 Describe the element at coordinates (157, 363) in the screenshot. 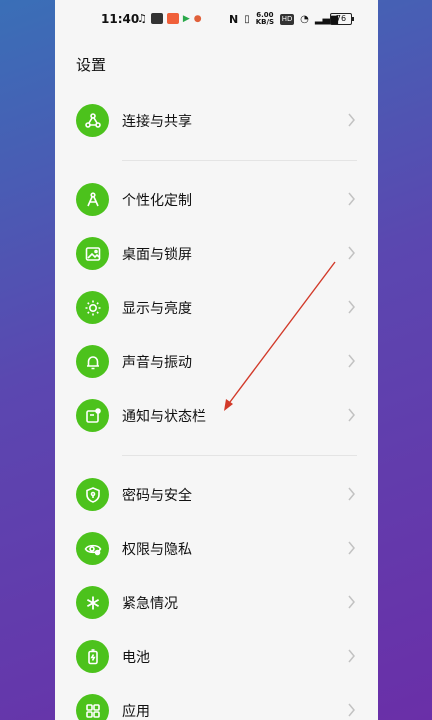

I see `settings-item-label: 声音与振动` at that location.